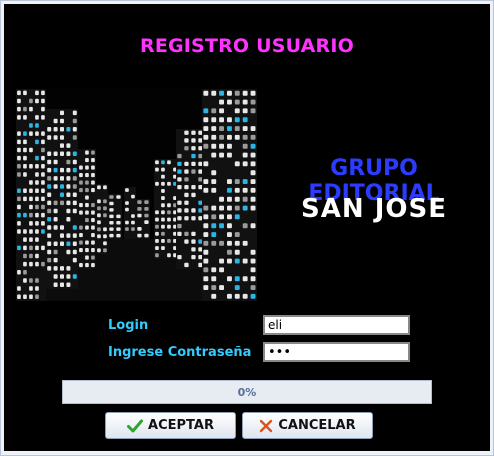 The image size is (494, 456). Describe the element at coordinates (317, 425) in the screenshot. I see `cancel-label: CANCELAR` at that location.